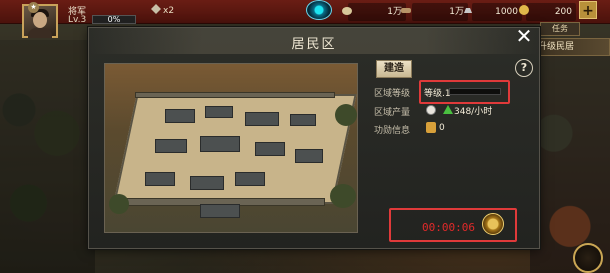 This screenshot has height=273, width=610. I want to click on merit-value: 0, so click(442, 128).